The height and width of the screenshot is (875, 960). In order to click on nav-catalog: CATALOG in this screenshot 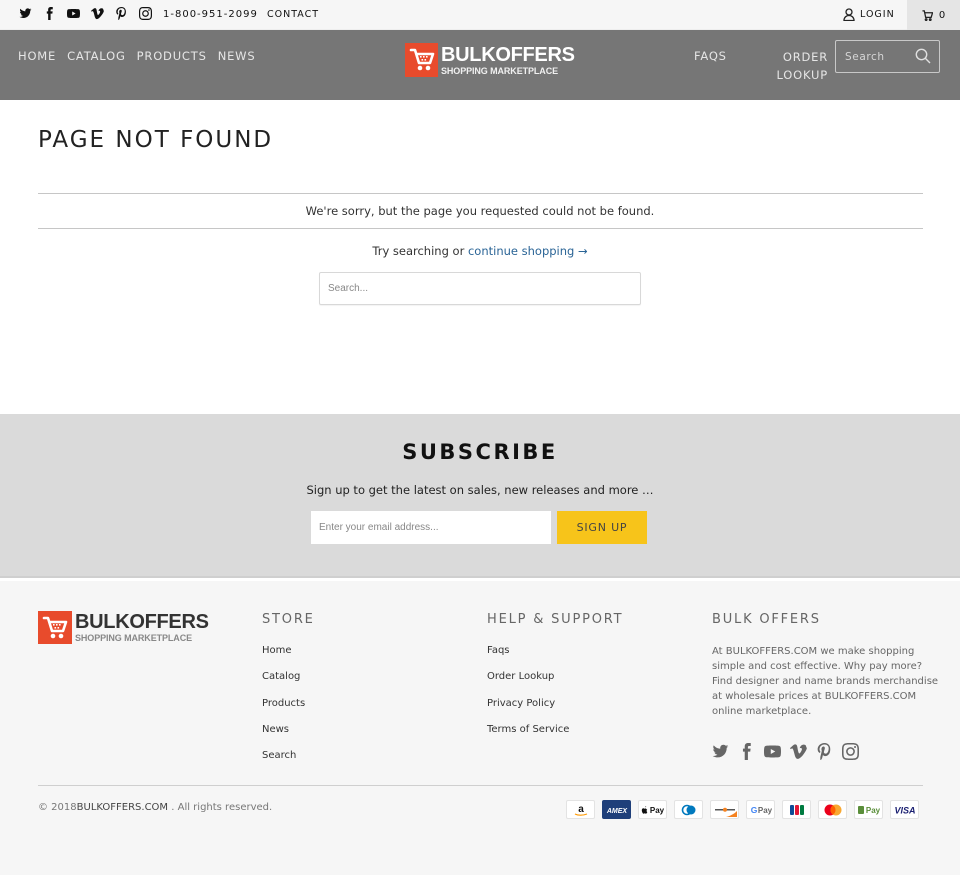, I will do `click(96, 56)`.